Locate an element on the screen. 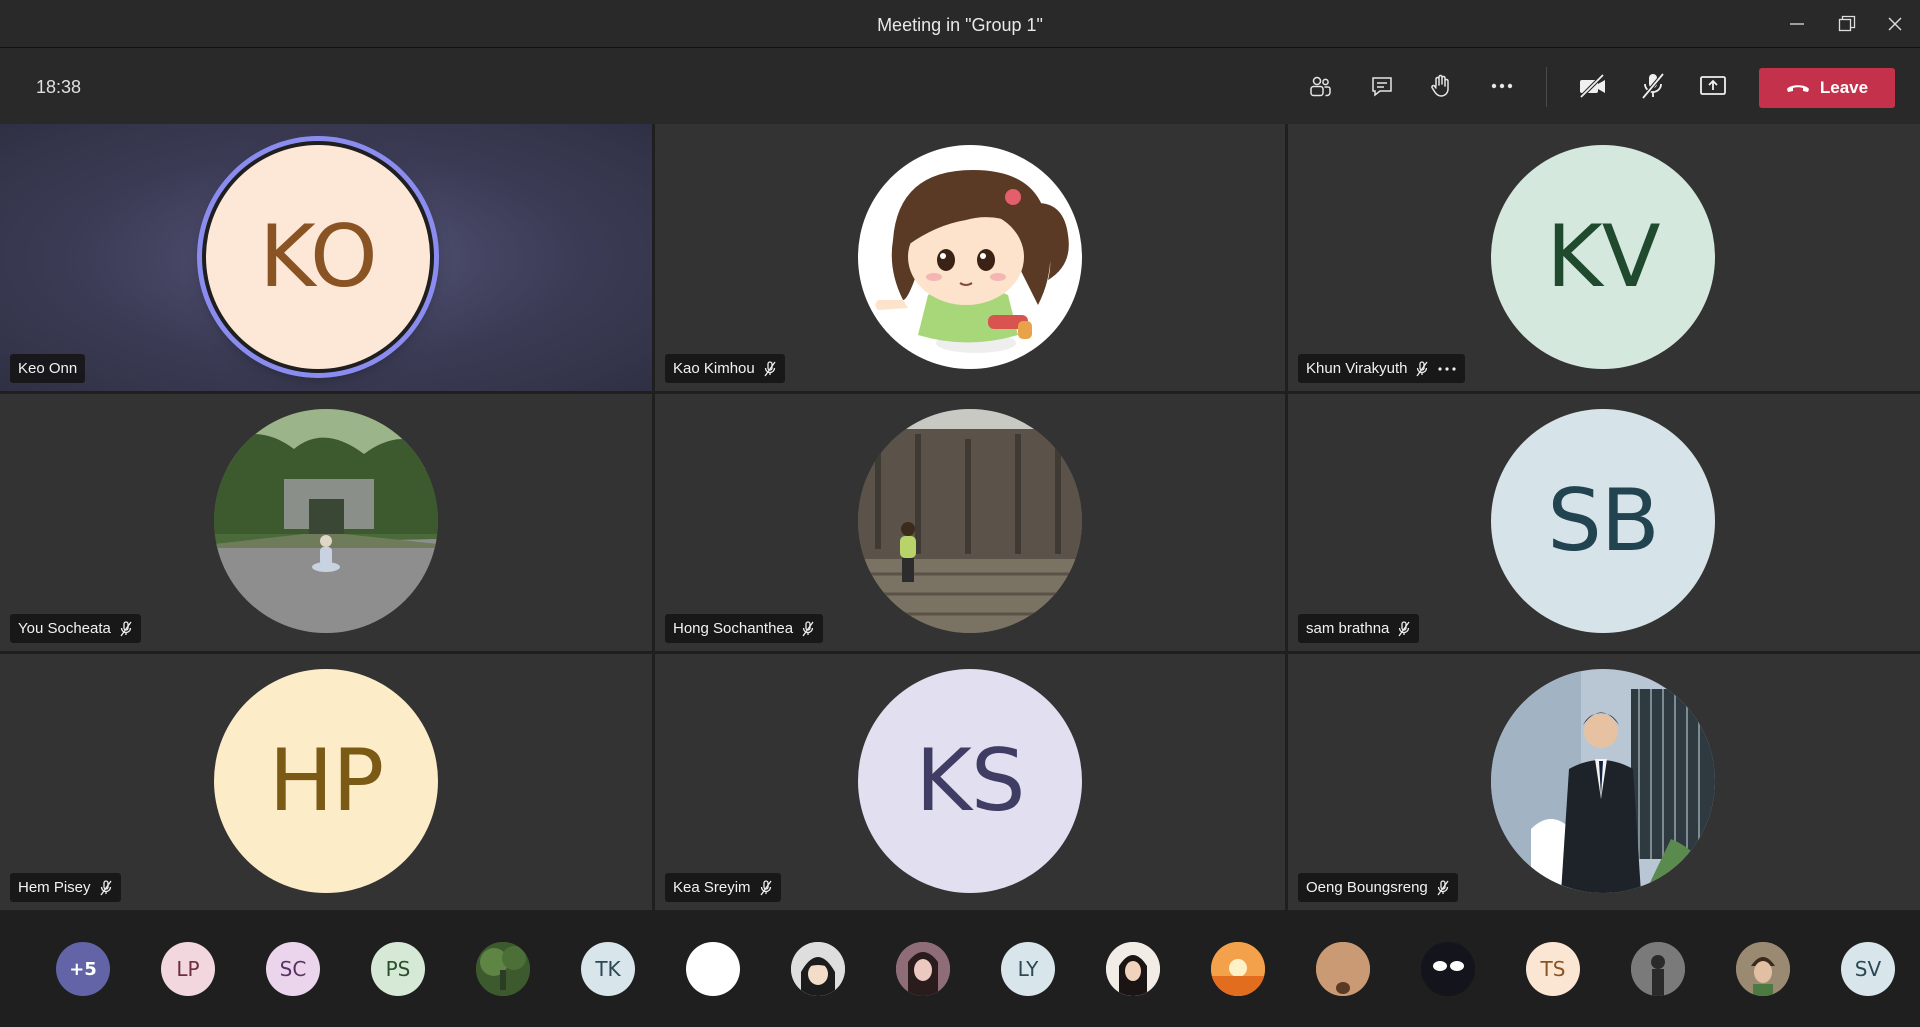  avatar: KV is located at coordinates (1603, 257).